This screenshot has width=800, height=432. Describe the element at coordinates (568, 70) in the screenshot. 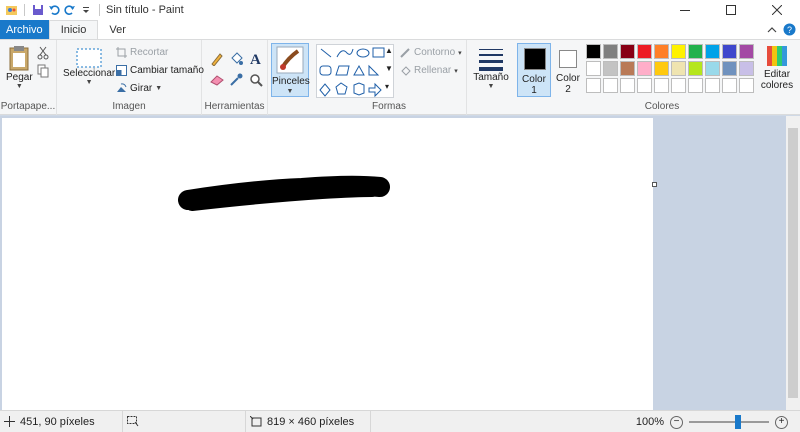

I see `color2-button: Color 2` at that location.